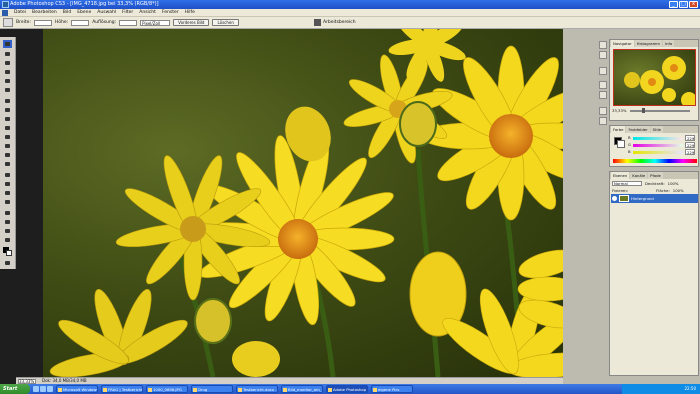 The width and height of the screenshot is (700, 394). What do you see at coordinates (7, 81) in the screenshot?
I see `crop-tool-icon` at bounding box center [7, 81].